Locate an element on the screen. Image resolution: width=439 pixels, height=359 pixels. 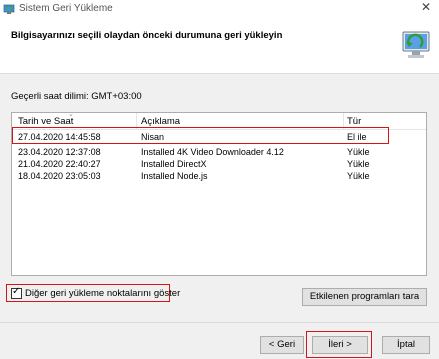
back-button: < Geri is located at coordinates (282, 345).